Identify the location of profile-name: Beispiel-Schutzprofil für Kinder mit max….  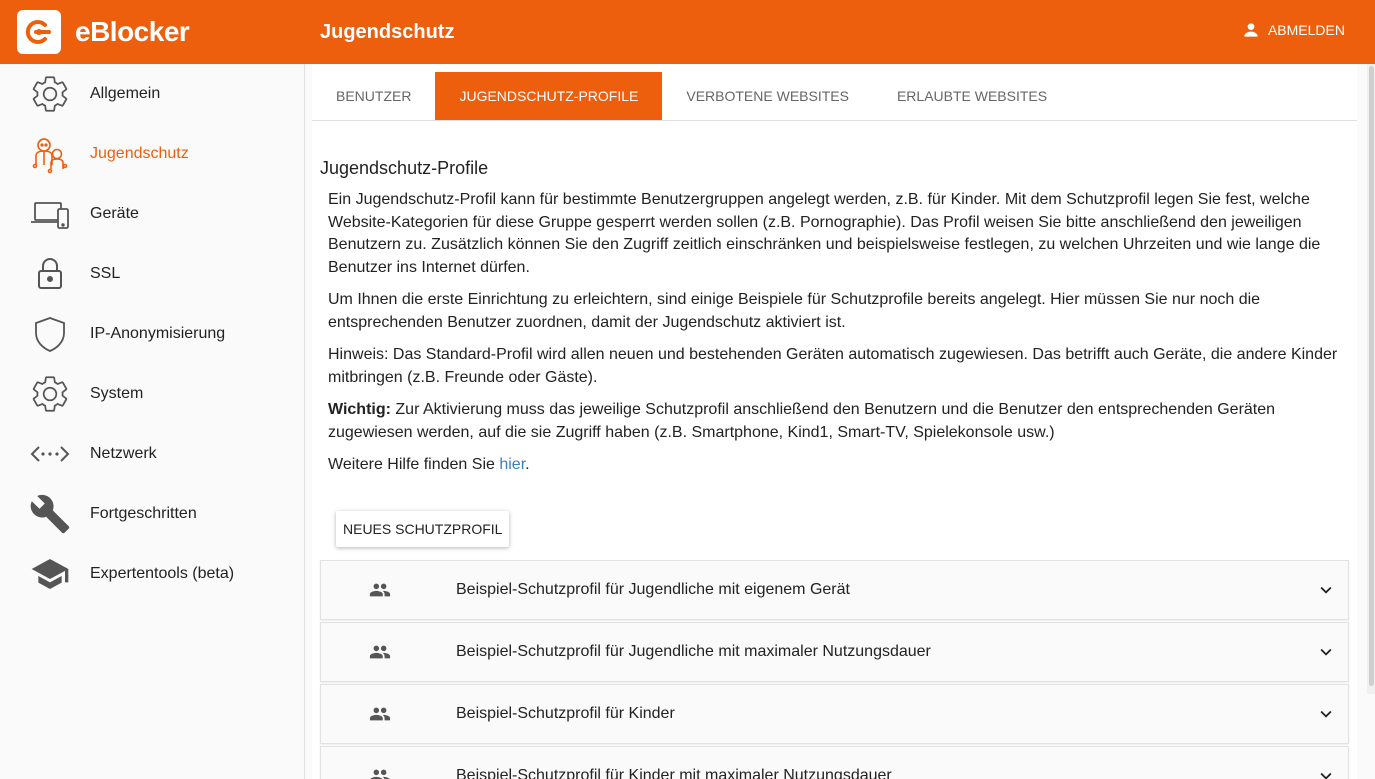
(674, 772).